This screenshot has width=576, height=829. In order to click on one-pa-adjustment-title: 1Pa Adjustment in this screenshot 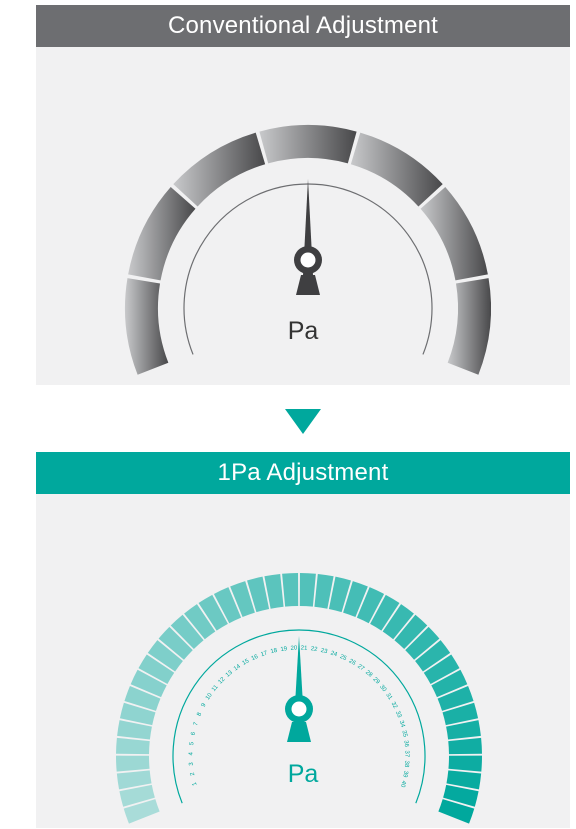, I will do `click(303, 473)`.